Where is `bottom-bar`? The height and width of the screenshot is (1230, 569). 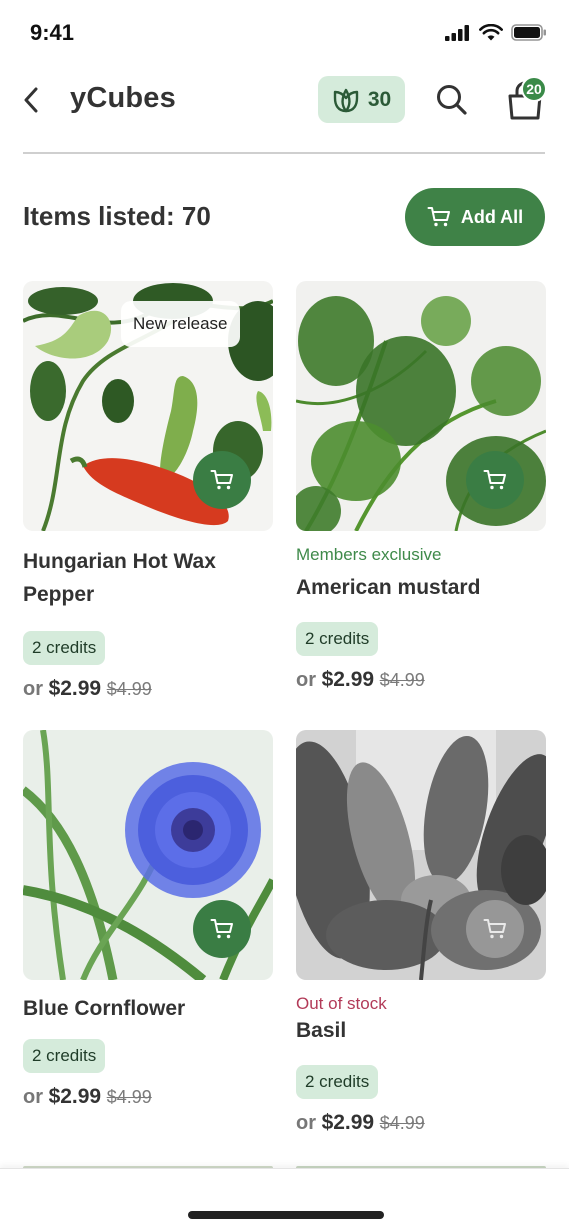 bottom-bar is located at coordinates (284, 1199).